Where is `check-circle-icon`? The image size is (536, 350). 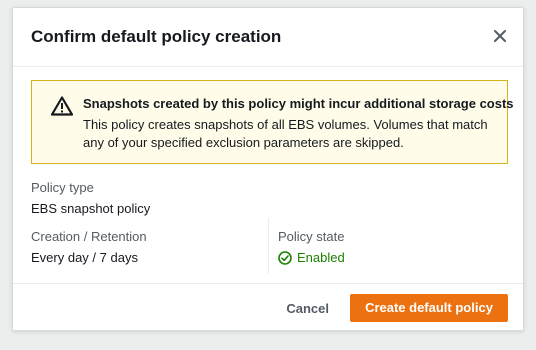 check-circle-icon is located at coordinates (285, 257).